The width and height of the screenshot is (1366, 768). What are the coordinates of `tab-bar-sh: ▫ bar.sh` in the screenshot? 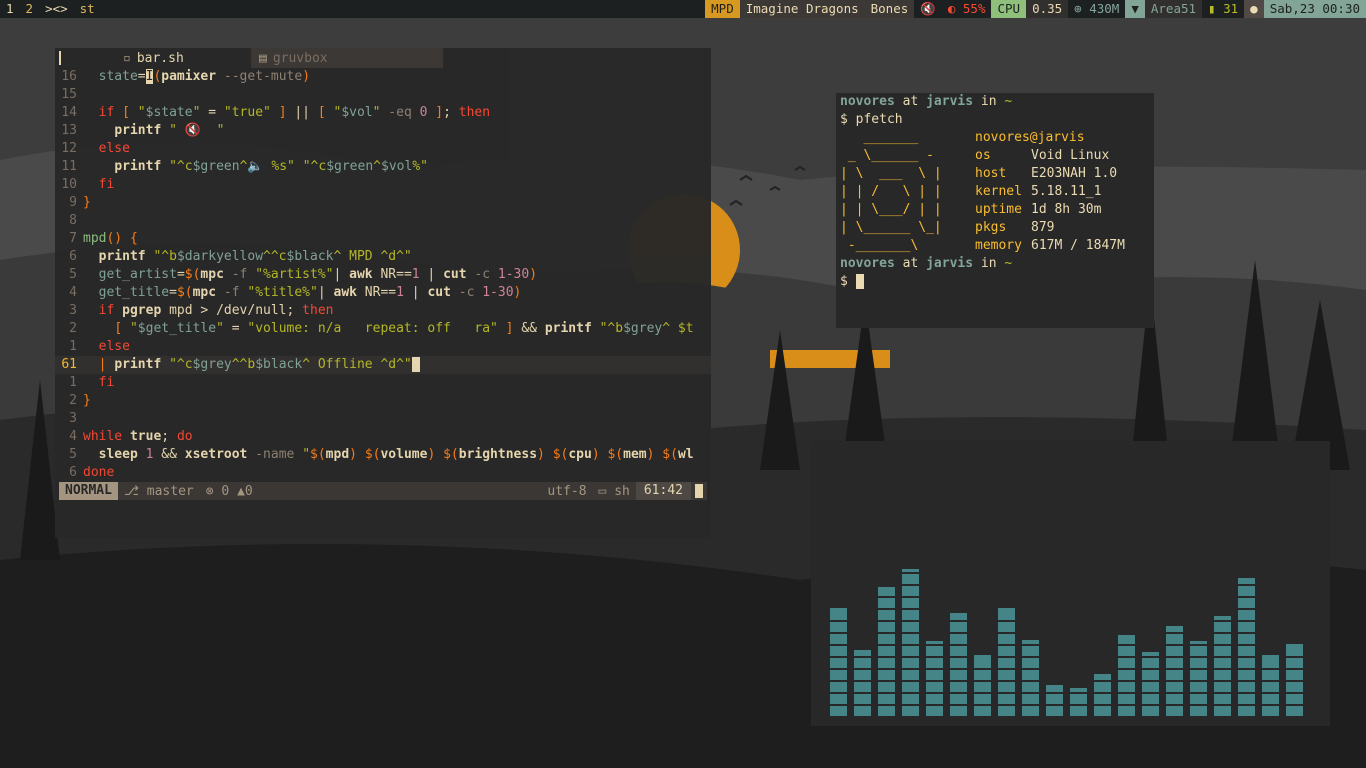 It's located at (183, 58).